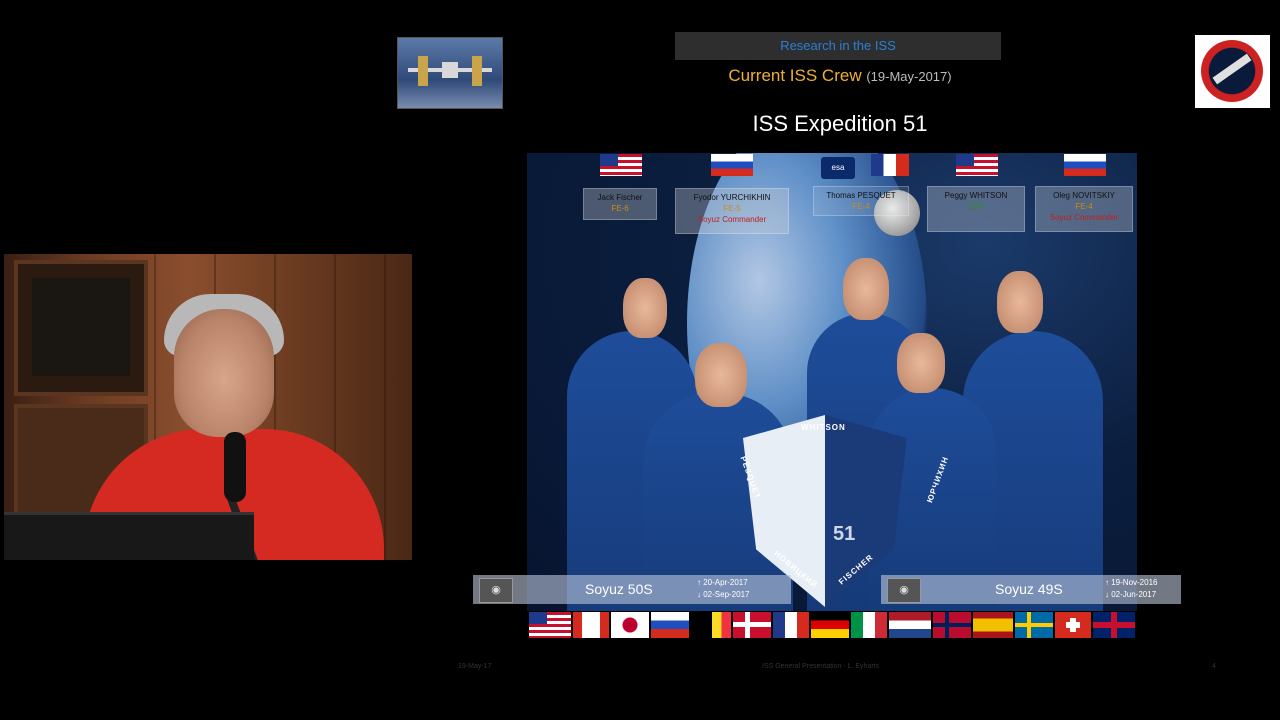 This screenshot has height=720, width=1280. I want to click on soyuz-bar-50s: ◉ Soyuz 50S ↑ 20-Apr-2017 ↓ 02-Sep-2017, so click(632, 589).